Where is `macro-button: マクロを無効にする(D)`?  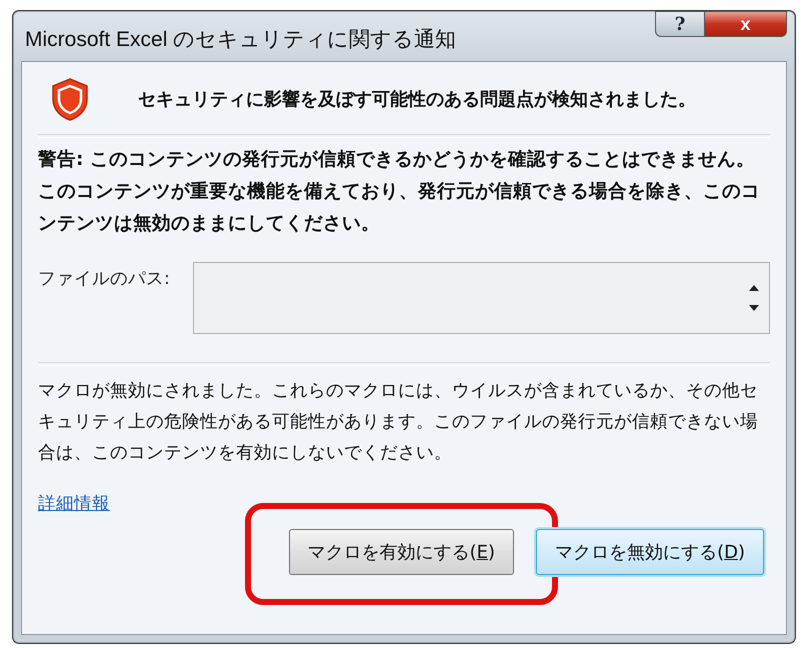 macro-button: マクロを無効にする(D) is located at coordinates (650, 552).